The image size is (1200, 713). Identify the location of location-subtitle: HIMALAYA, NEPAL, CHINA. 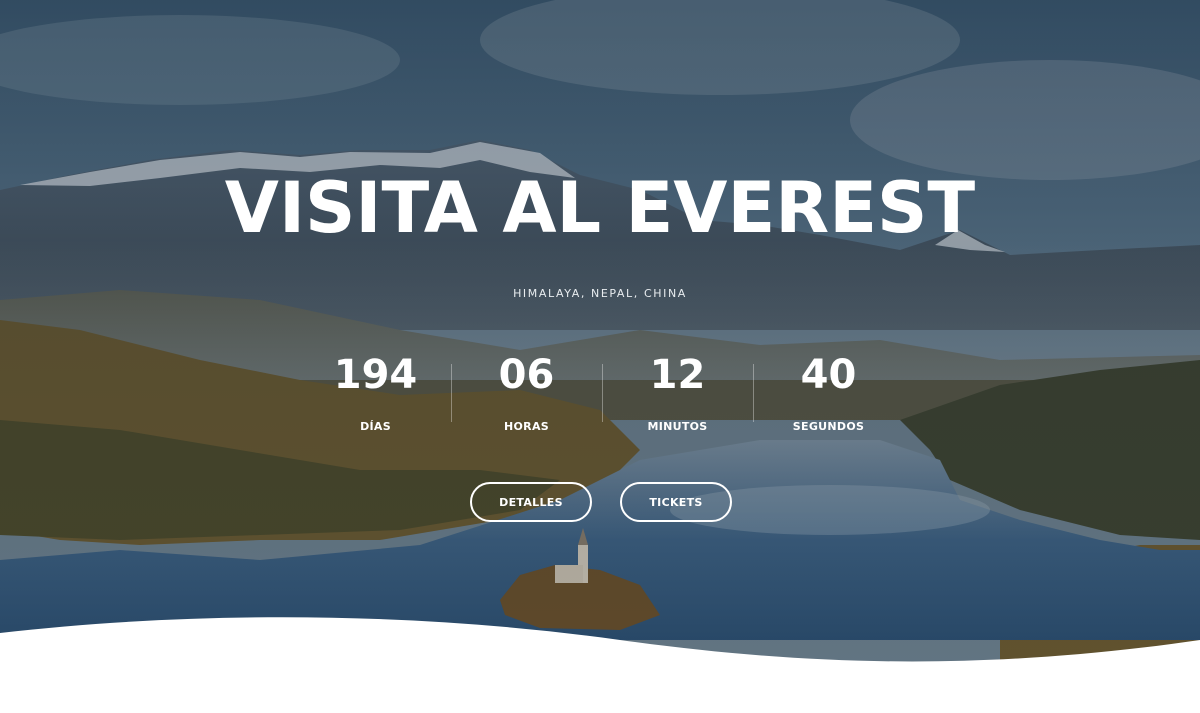
(600, 293).